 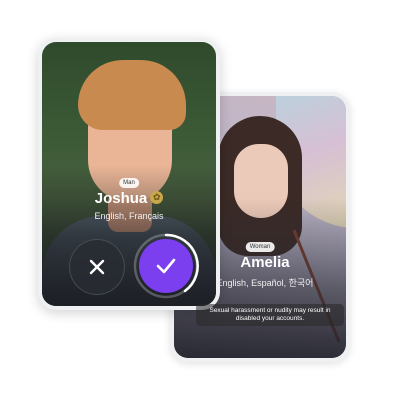 I want to click on hair, so click(x=132, y=95).